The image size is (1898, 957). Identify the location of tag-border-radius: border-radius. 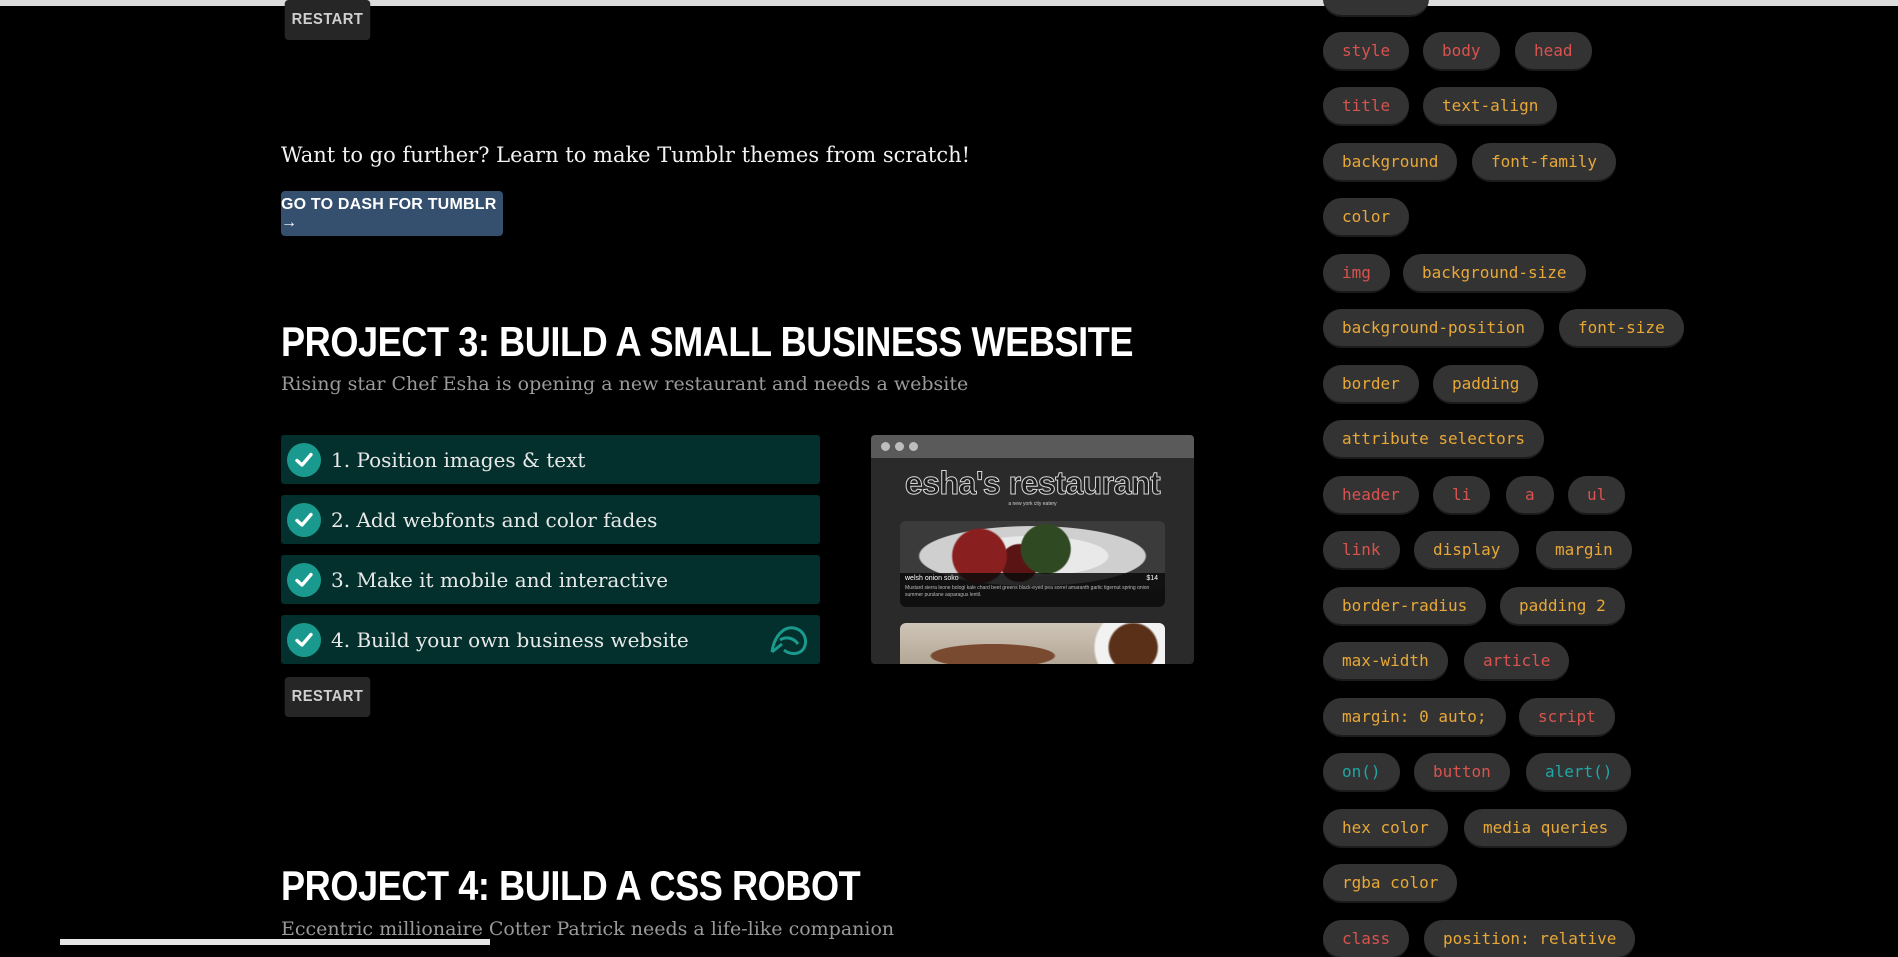
(1405, 605).